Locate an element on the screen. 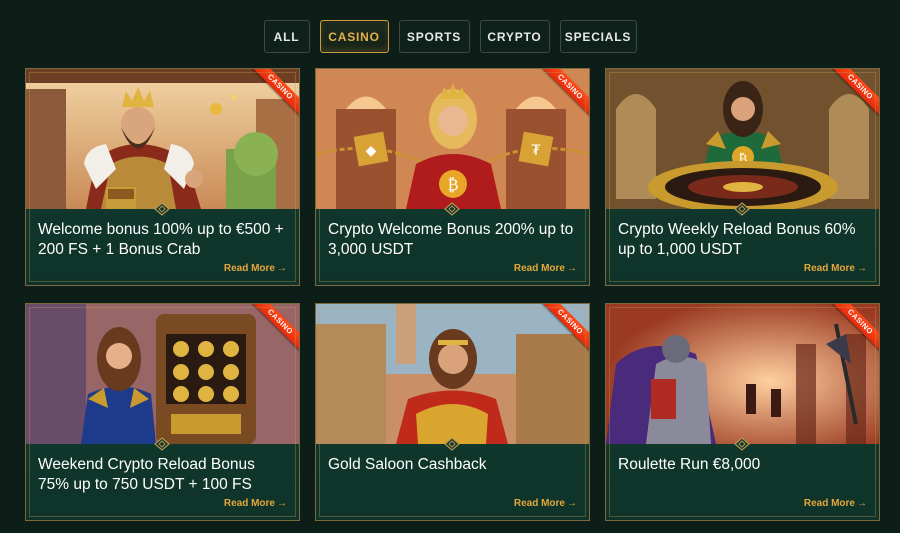  tab-crypto: CRYPTO is located at coordinates (514, 36).